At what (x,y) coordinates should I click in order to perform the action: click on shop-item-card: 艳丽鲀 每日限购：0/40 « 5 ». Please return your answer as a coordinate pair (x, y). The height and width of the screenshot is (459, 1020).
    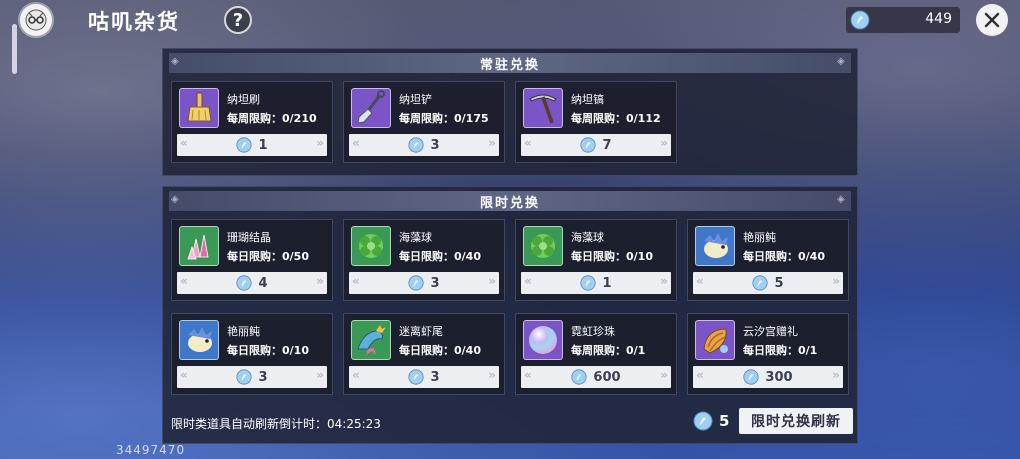
    Looking at the image, I should click on (768, 260).